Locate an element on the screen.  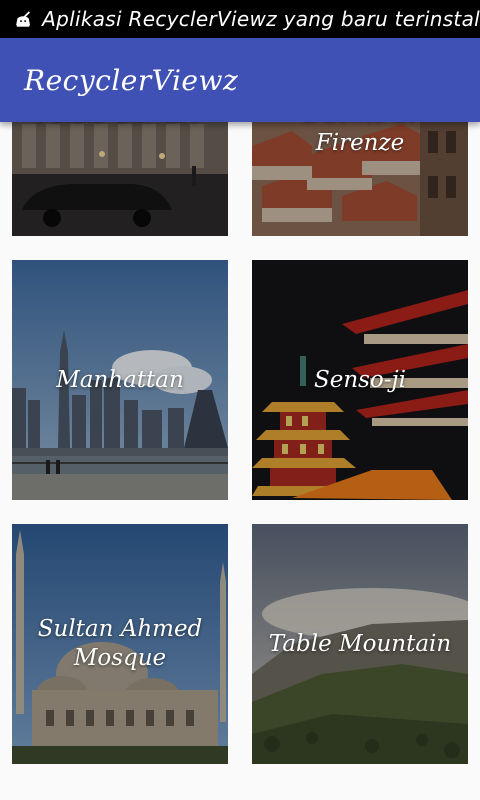
place-card-table-mountain: Table Mountain is located at coordinates (360, 644).